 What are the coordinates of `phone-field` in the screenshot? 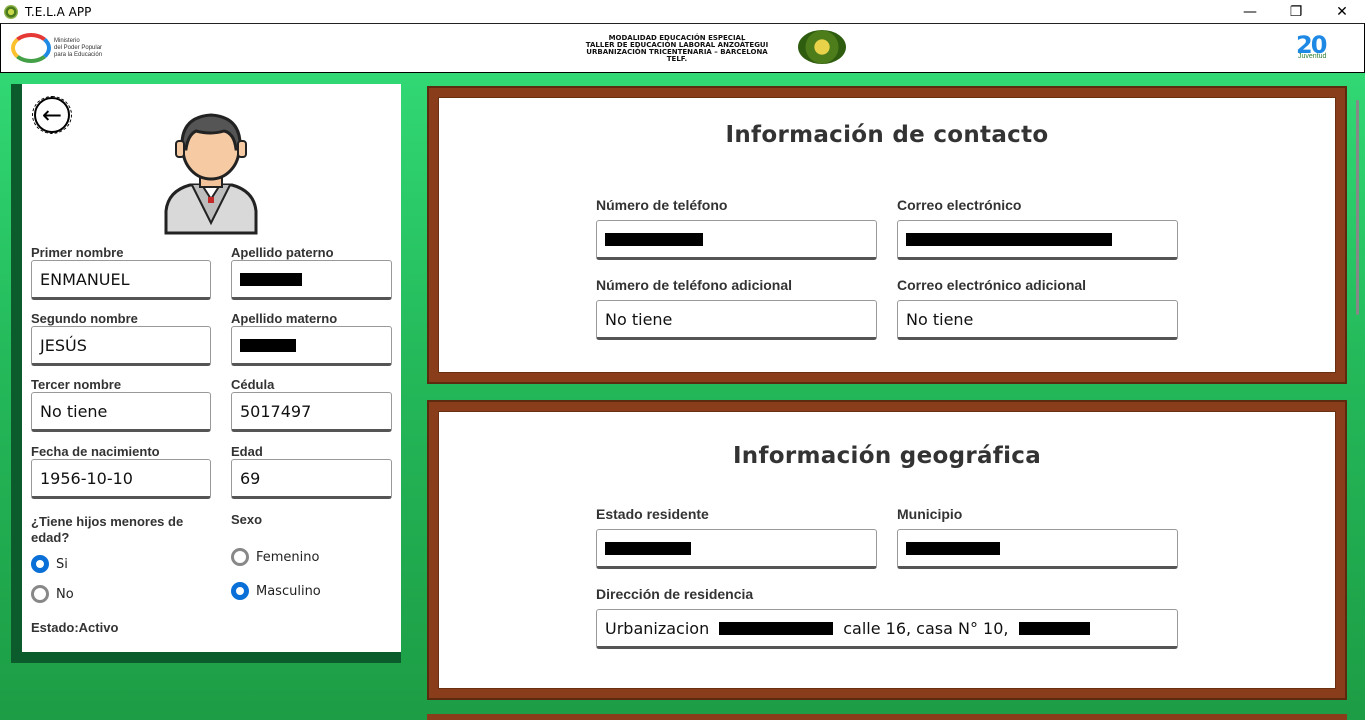 It's located at (736, 240).